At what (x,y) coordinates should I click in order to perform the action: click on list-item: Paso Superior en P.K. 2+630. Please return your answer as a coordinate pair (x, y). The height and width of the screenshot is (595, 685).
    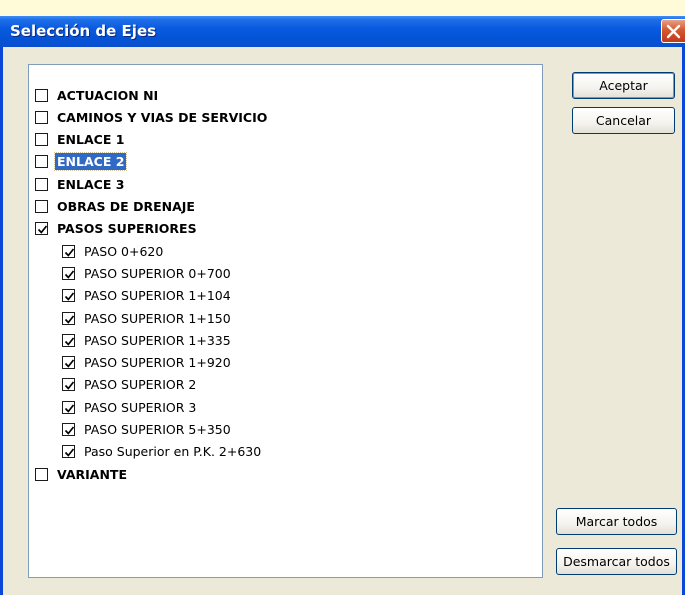
    Looking at the image, I should click on (162, 452).